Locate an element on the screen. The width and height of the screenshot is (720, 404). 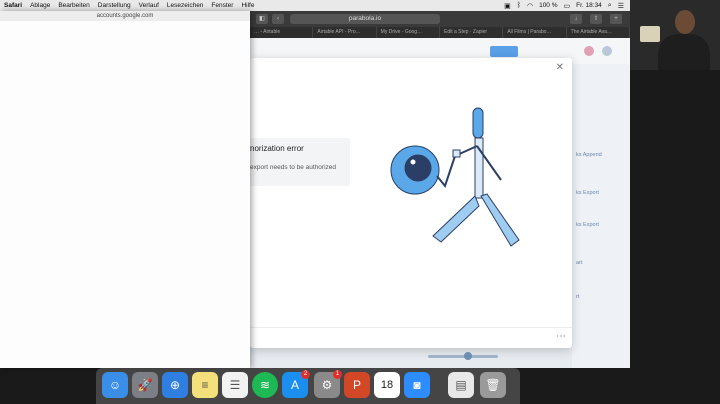
sidebar-toggle-icon: ◧ is located at coordinates (262, 19).